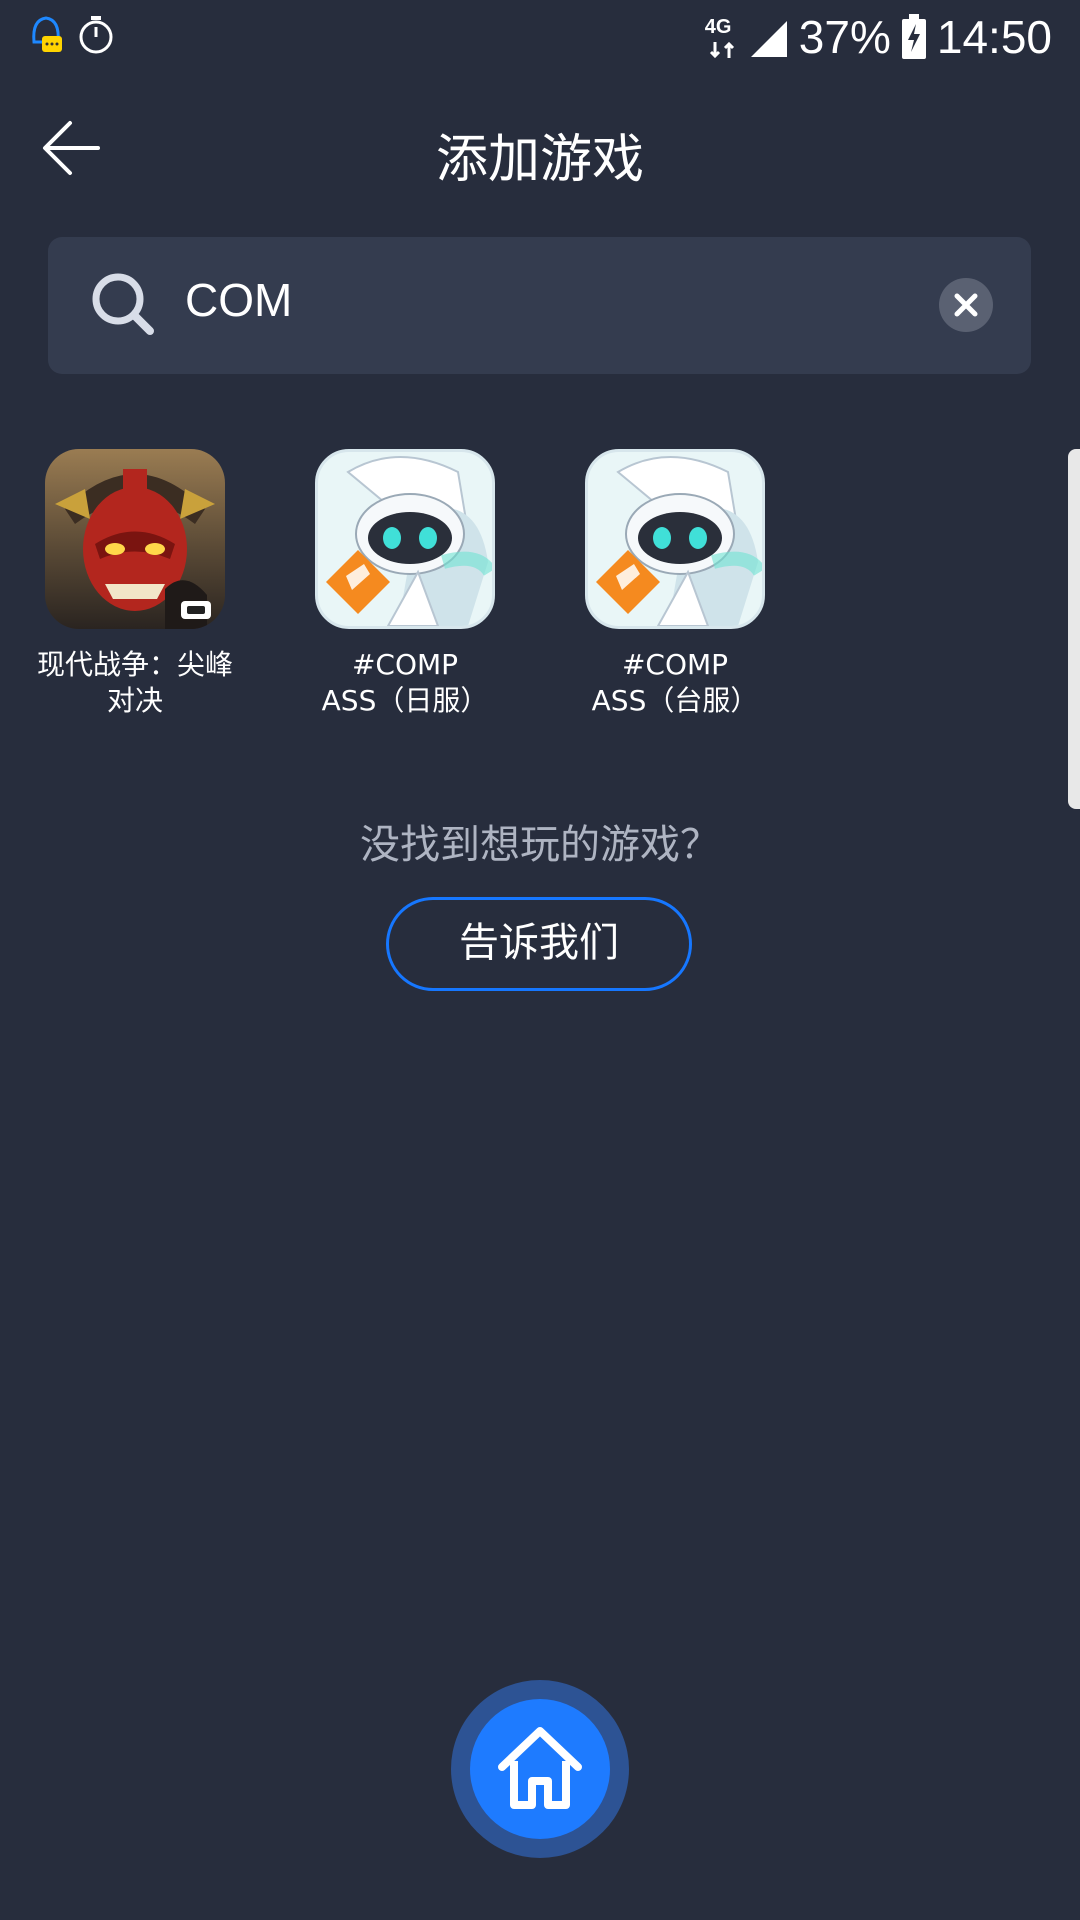 The image size is (1080, 1920). I want to click on game-item-compass-jp: #COMP ASS（日服）, so click(405, 584).